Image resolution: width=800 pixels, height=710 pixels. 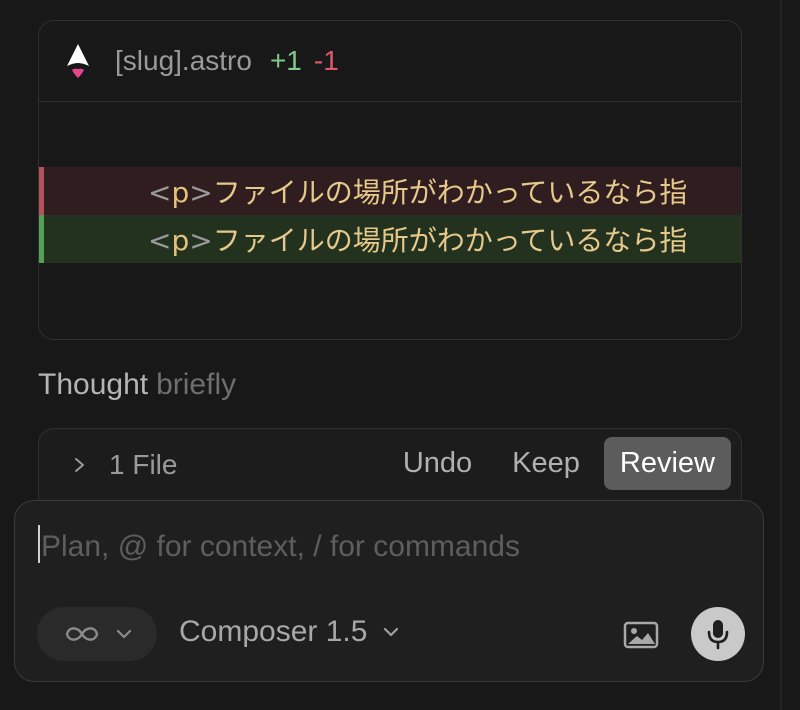 I want to click on thought-duration: briefly, so click(x=196, y=384).